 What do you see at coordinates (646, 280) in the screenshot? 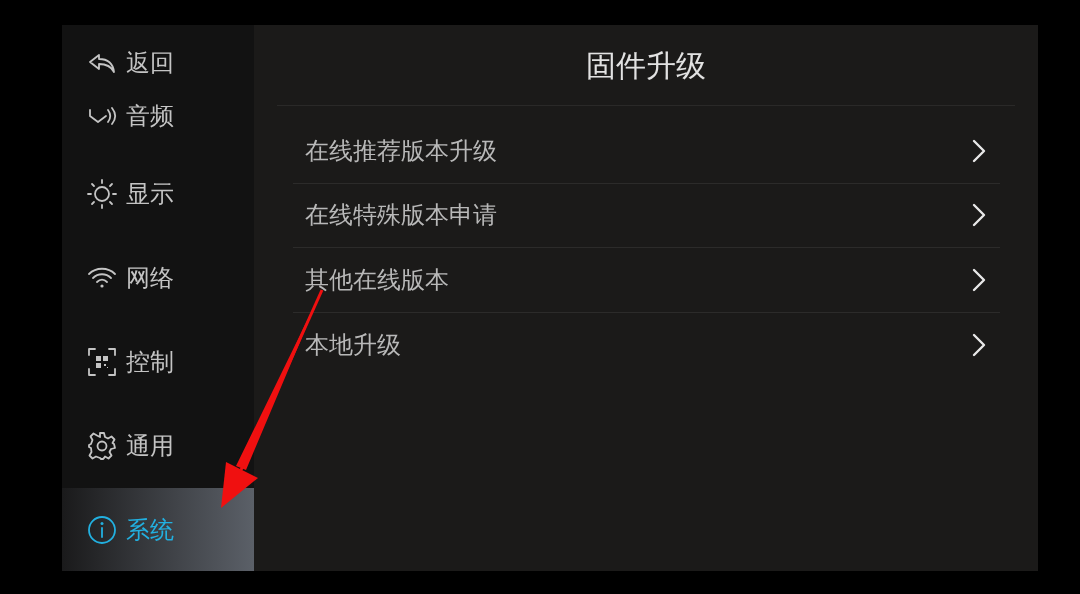
I see `menu-row: 其他在线版本` at bounding box center [646, 280].